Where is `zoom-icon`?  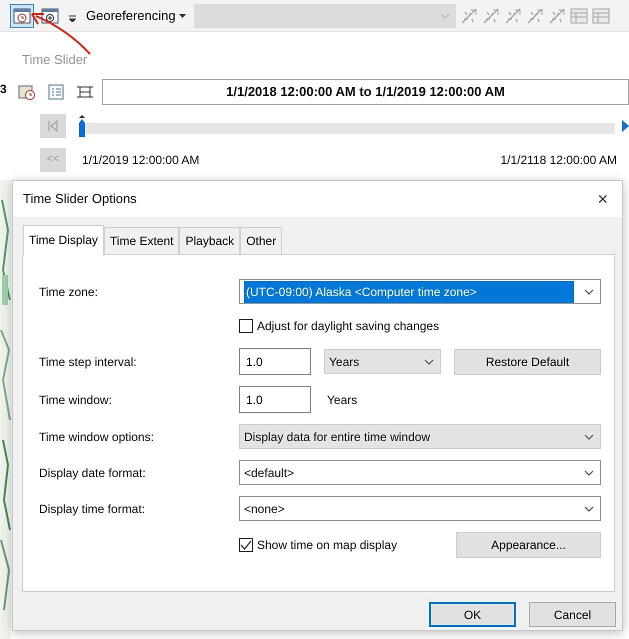 zoom-icon is located at coordinates (50, 16).